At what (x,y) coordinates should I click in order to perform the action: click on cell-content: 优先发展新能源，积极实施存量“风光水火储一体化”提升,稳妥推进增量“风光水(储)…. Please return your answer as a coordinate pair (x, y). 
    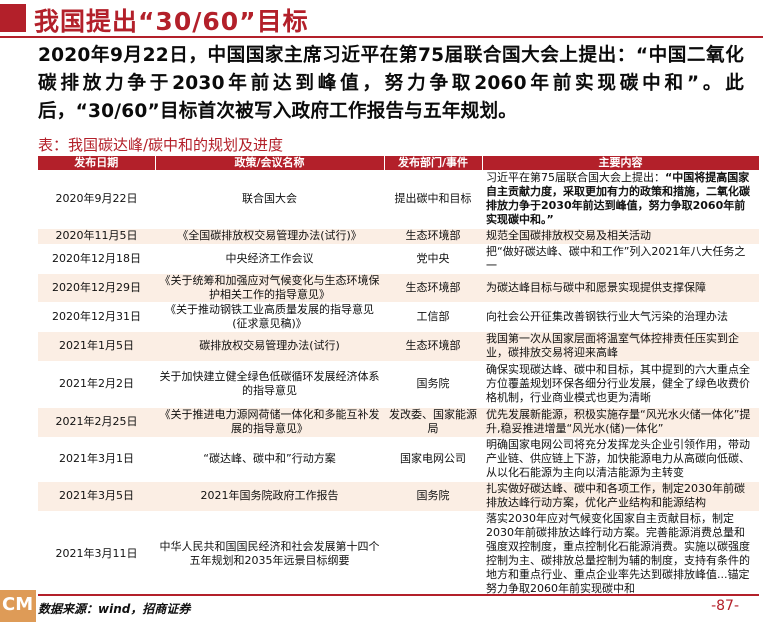
    Looking at the image, I should click on (620, 422).